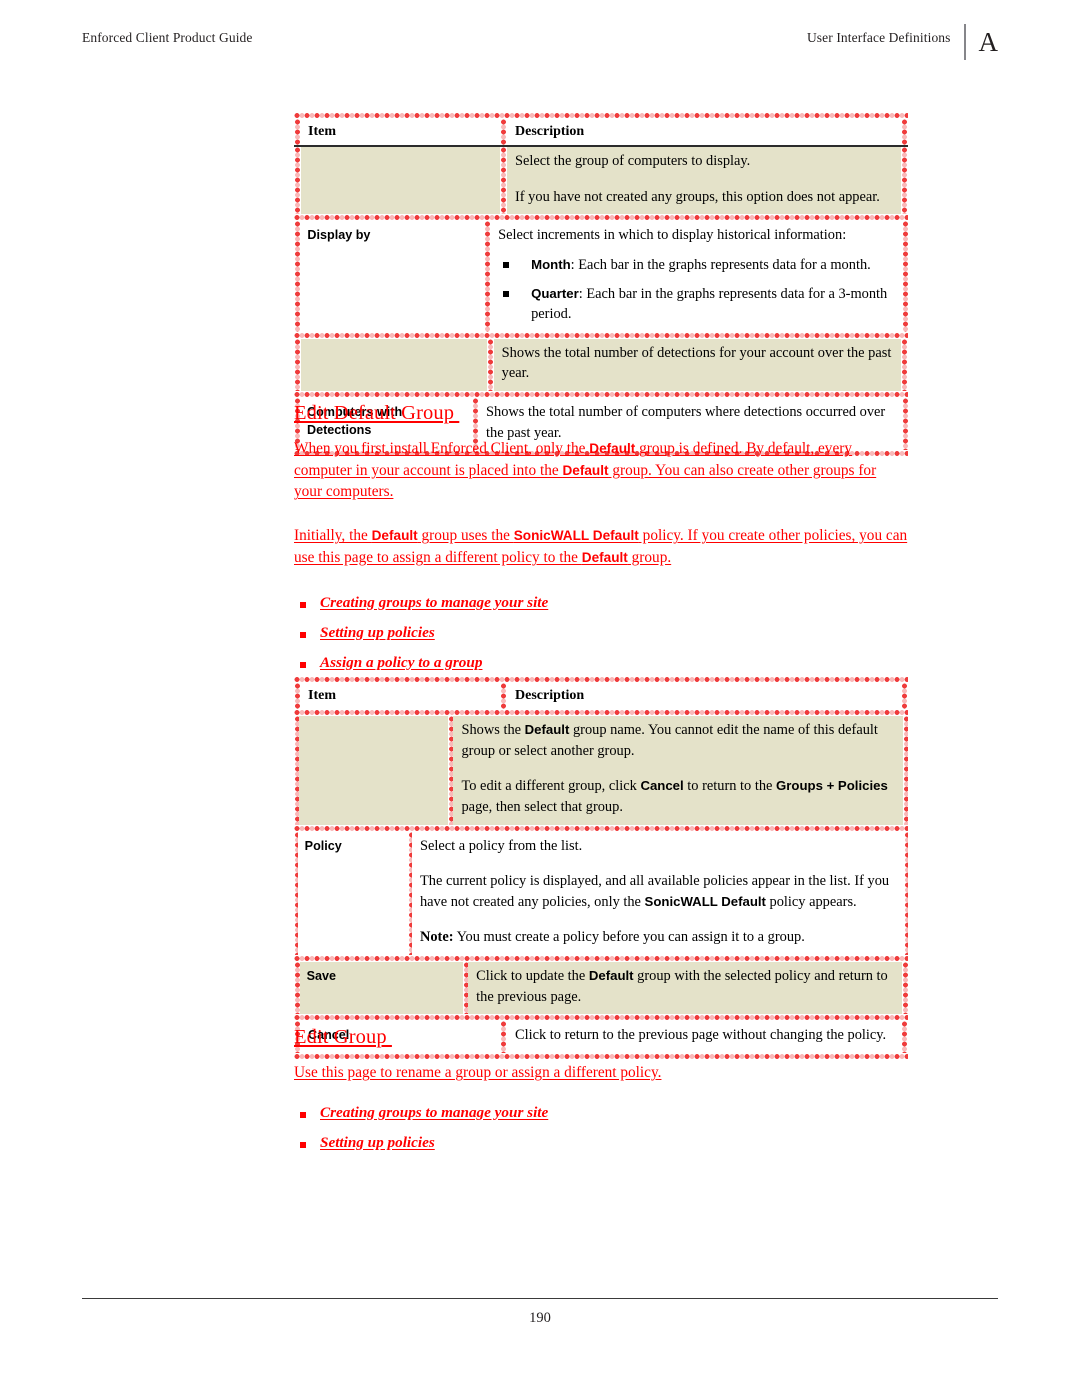 Image resolution: width=1080 pixels, height=1397 pixels. I want to click on paragraph-text: To edit a different group, click, so click(551, 786).